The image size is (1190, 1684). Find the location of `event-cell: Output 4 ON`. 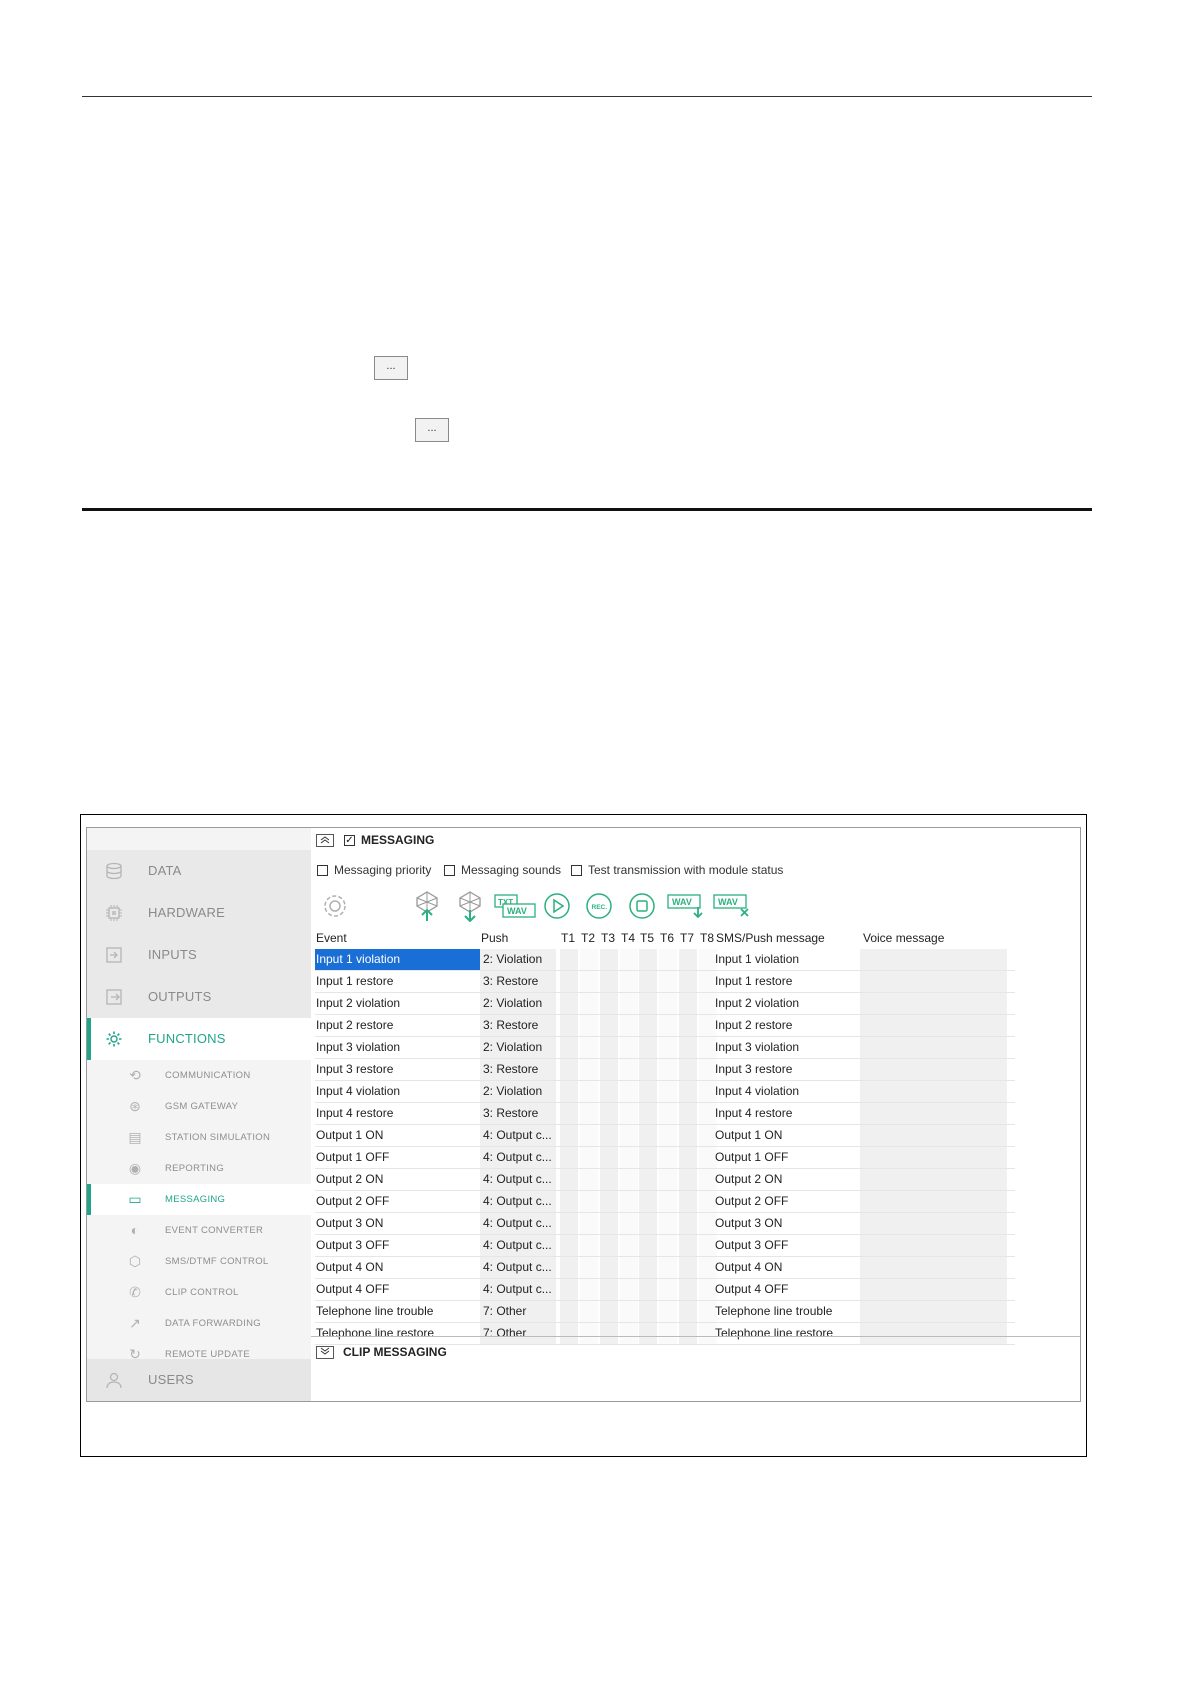

event-cell: Output 4 ON is located at coordinates (397, 1267).